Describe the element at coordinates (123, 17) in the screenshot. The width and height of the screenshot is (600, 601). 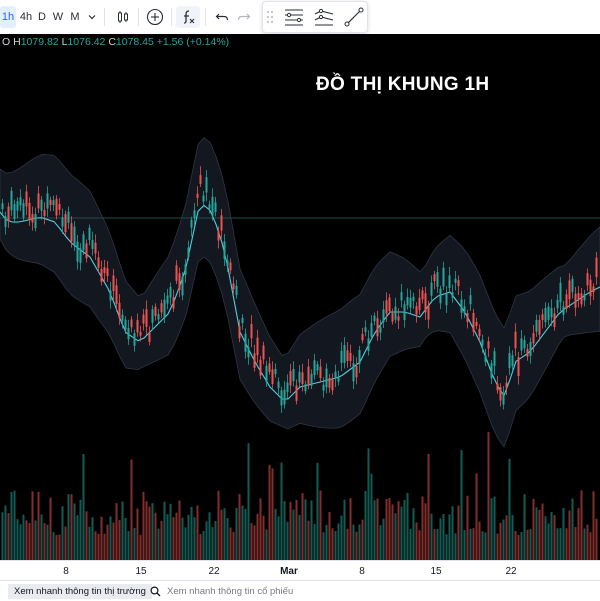
I see `candles-icon` at that location.